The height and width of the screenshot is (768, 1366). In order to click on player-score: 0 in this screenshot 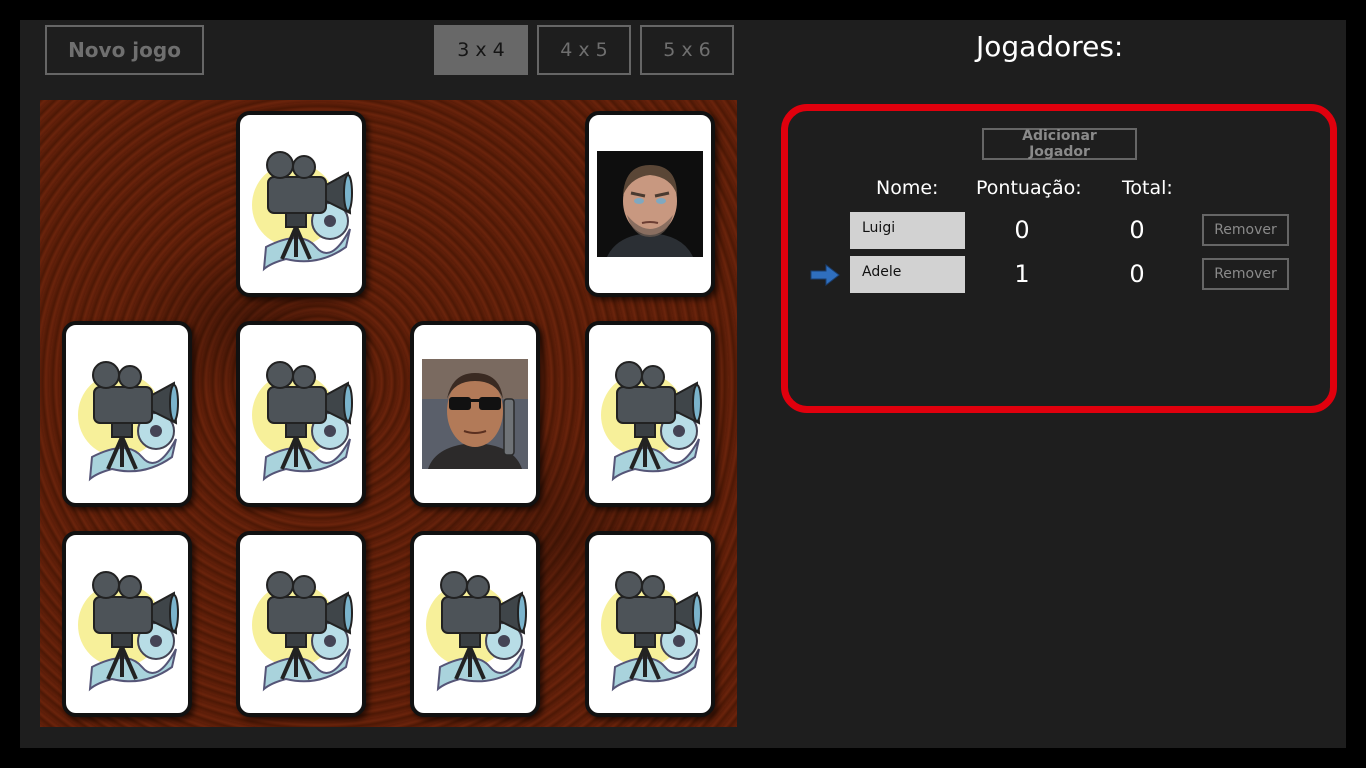, I will do `click(1022, 230)`.